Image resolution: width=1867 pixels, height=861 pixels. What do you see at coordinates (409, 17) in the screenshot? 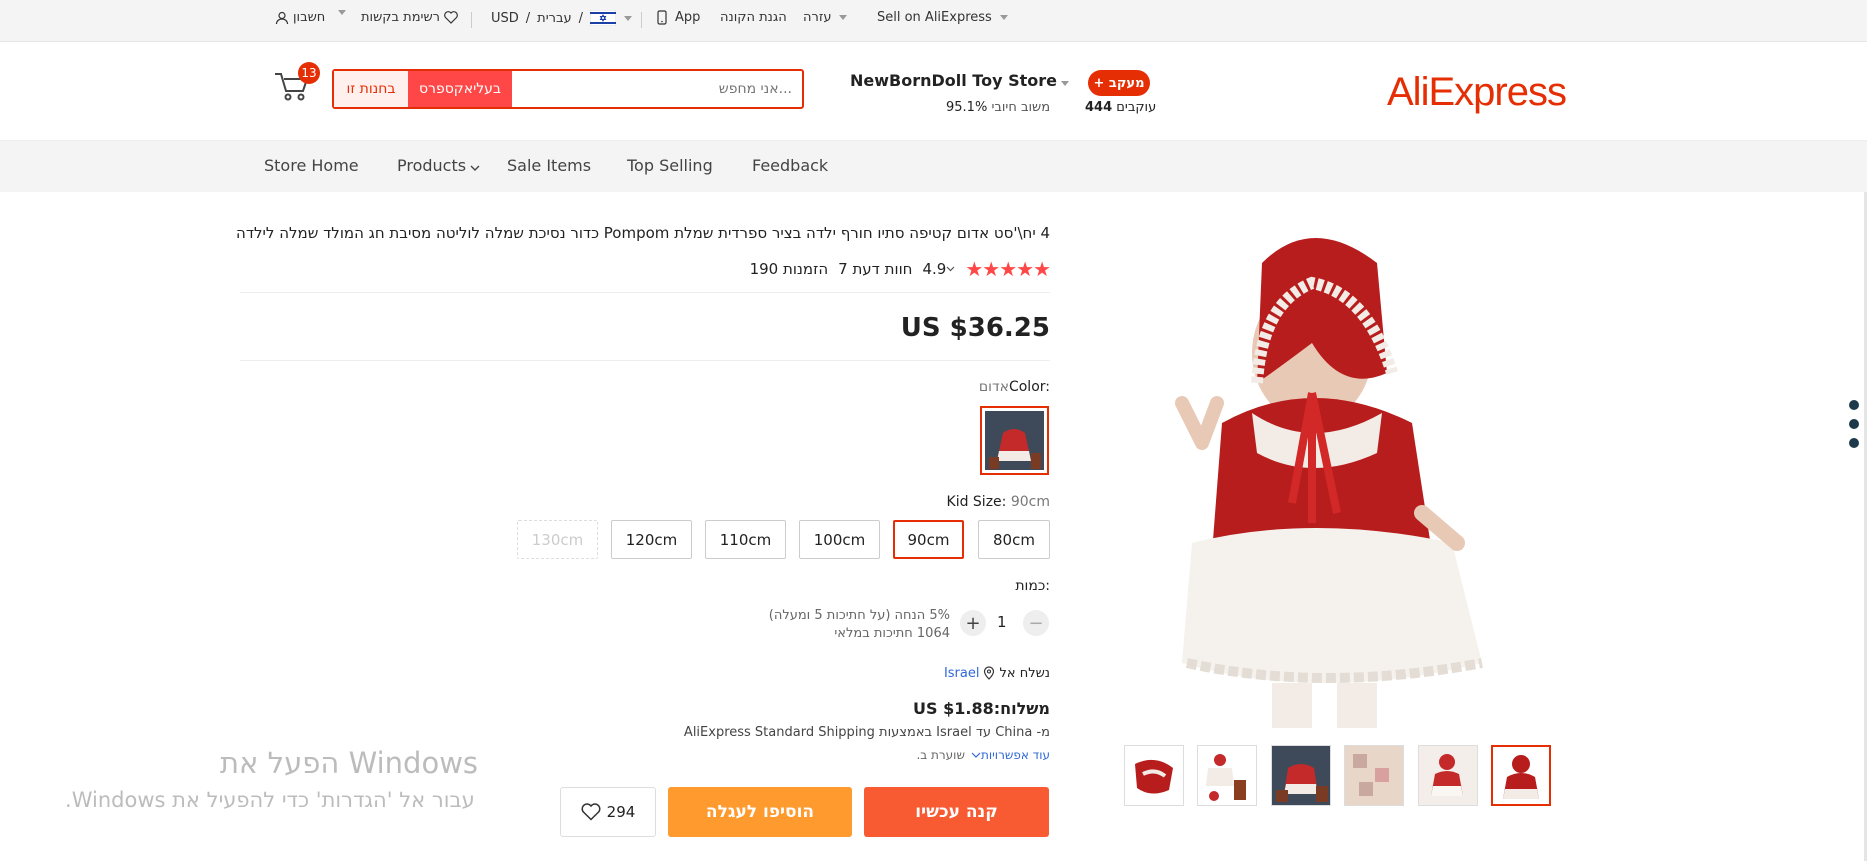
I see `wishlist-link: רשימת בקשות` at bounding box center [409, 17].